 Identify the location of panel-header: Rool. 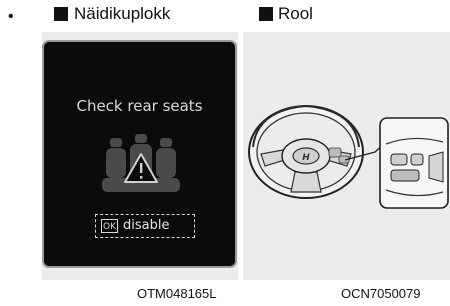
(346, 16).